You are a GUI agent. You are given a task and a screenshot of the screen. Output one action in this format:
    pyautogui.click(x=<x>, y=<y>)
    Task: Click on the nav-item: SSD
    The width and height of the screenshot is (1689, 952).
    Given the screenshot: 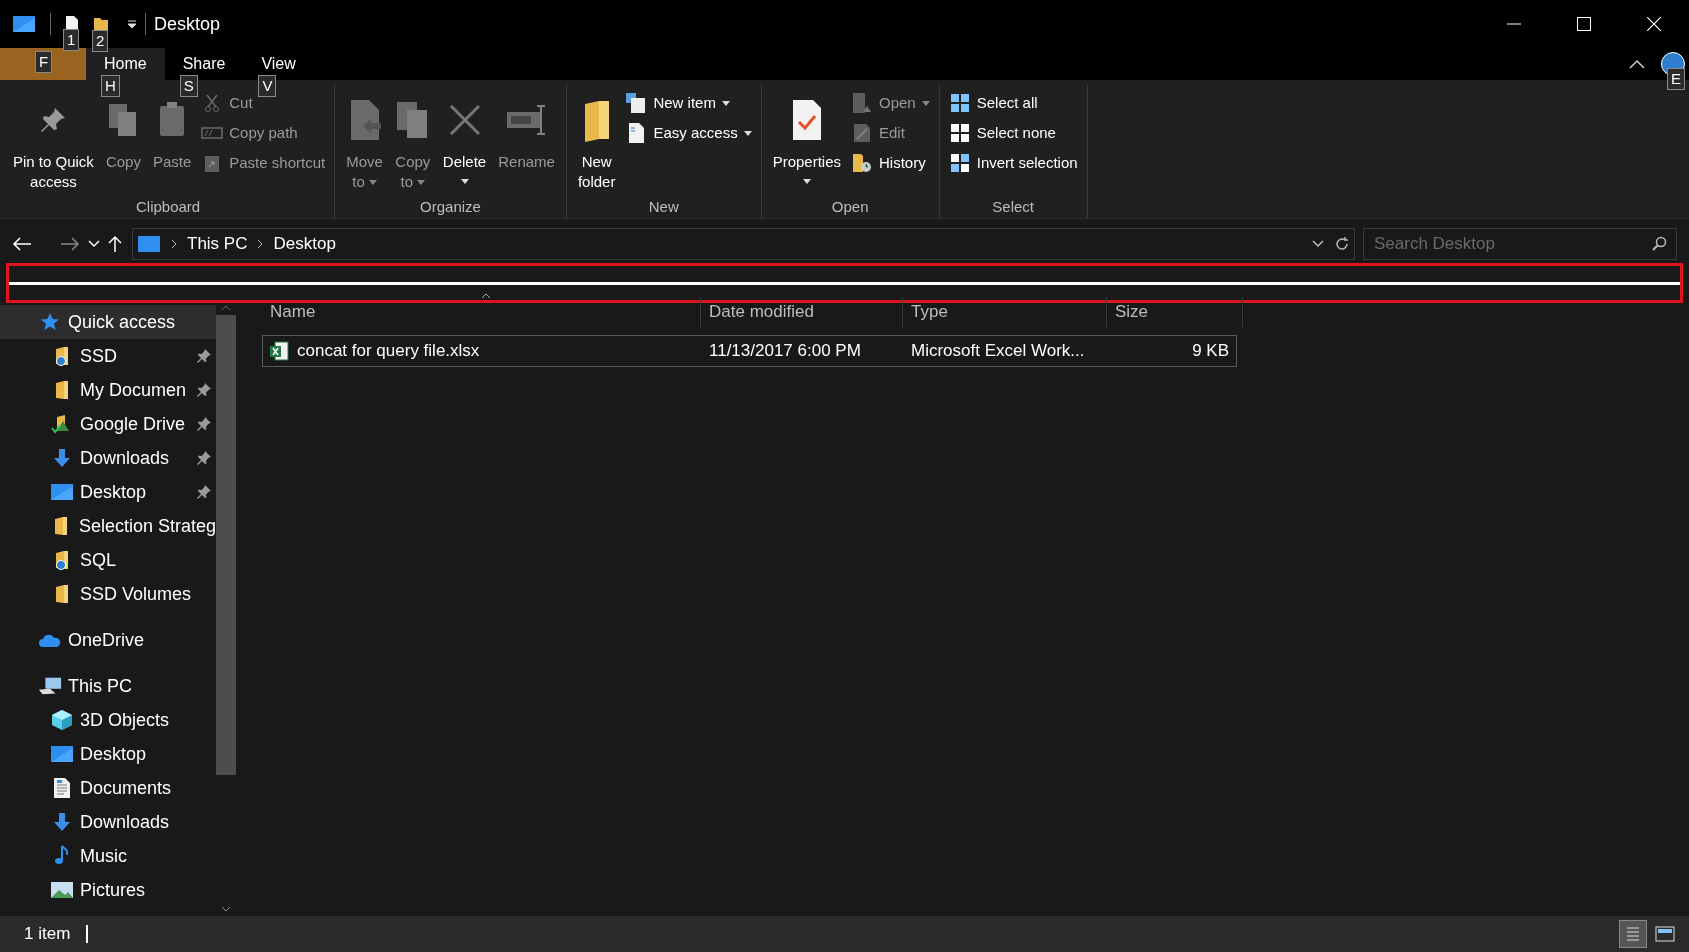 What is the action you would take?
    pyautogui.click(x=108, y=356)
    